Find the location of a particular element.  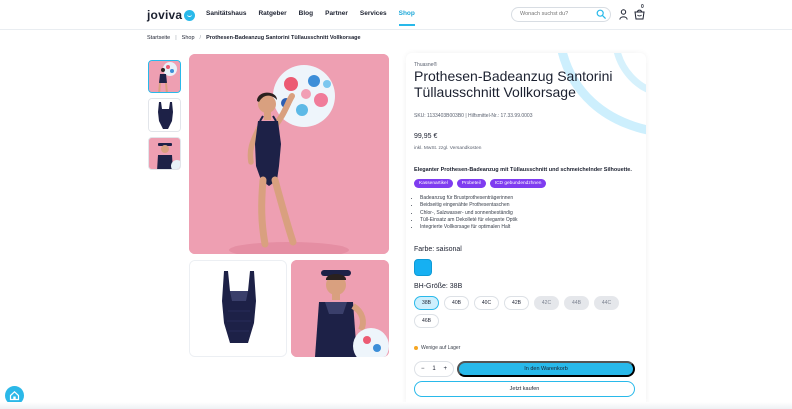

buy-now-button: Jetzt kaufen is located at coordinates (524, 389).